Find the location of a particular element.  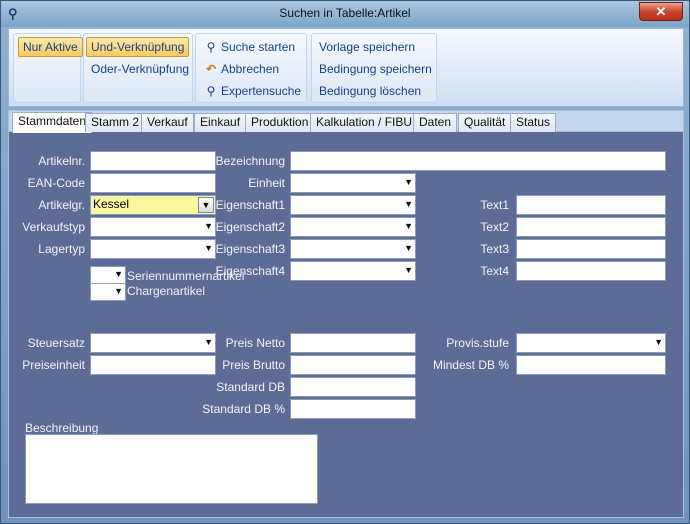

ribbon-group-filter: Nur Aktive is located at coordinates (48, 68).